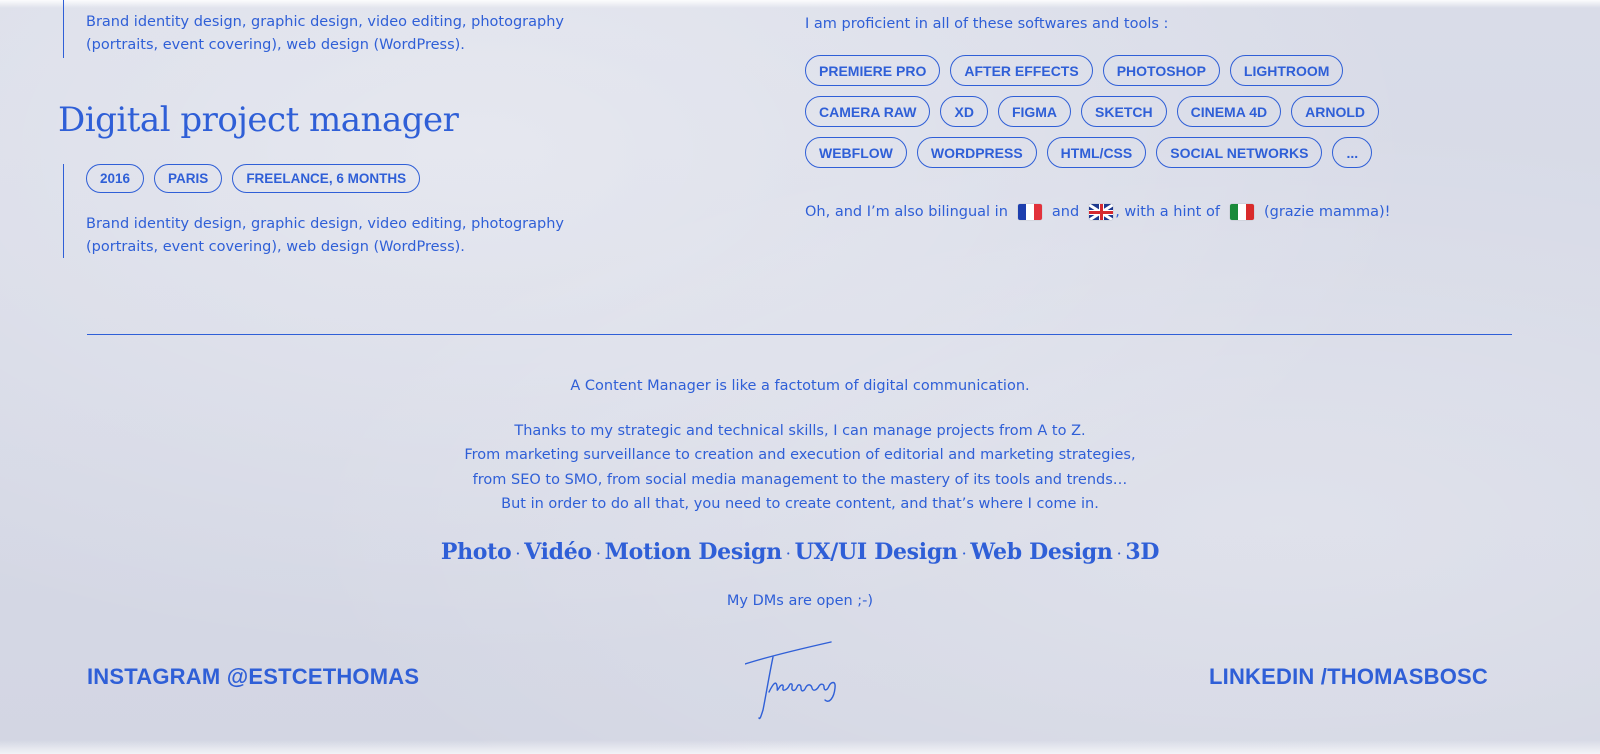 Image resolution: width=1600 pixels, height=754 pixels. I want to click on service-item: Web Design, so click(1041, 551).